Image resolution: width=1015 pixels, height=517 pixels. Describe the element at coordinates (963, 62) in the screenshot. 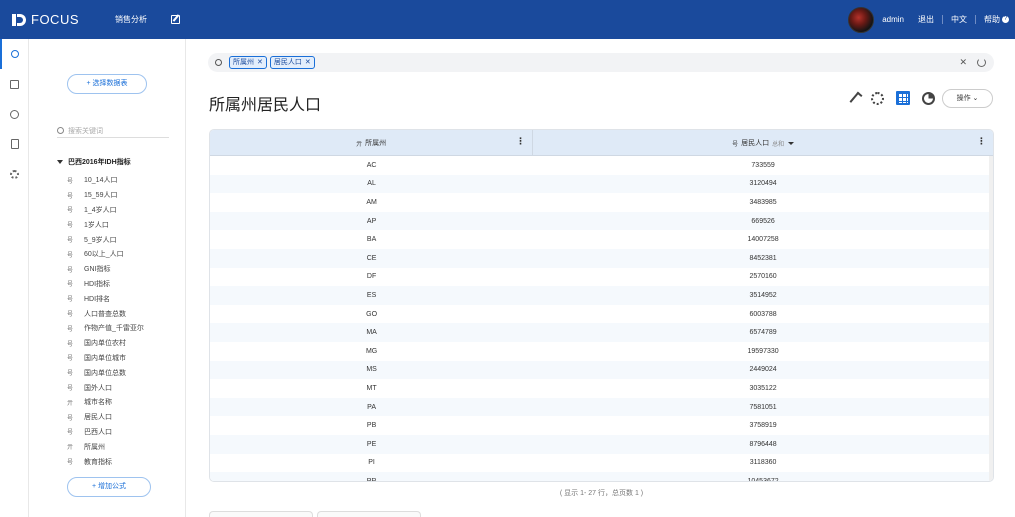

I see `clear-icon: ✕` at that location.